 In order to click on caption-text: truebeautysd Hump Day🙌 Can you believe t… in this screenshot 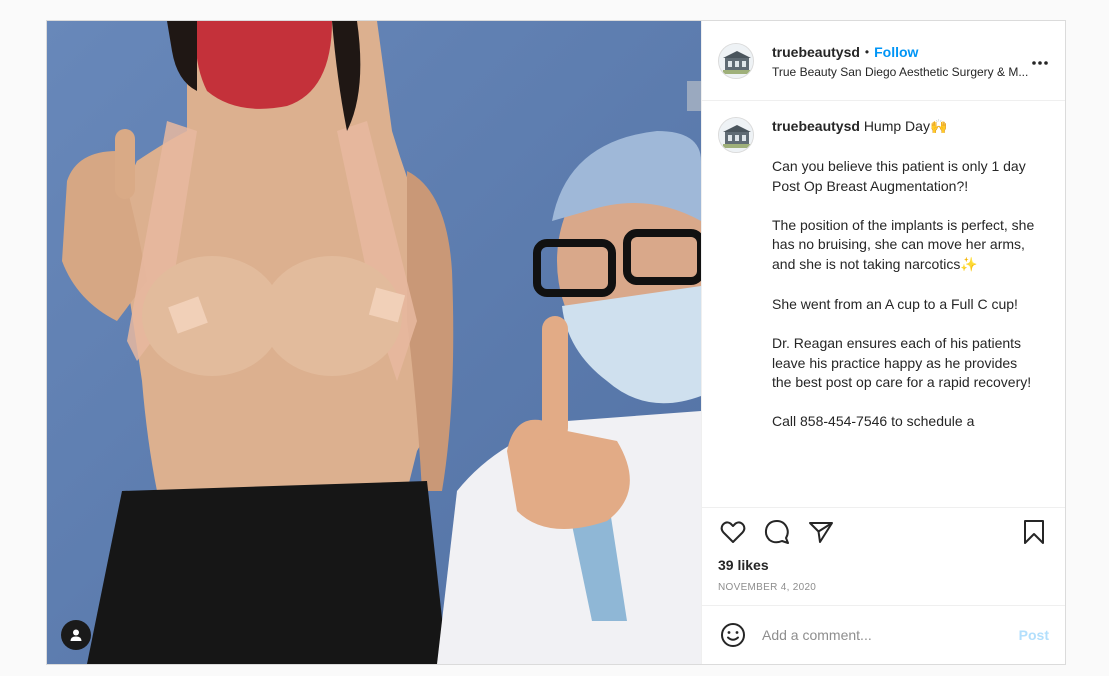, I will do `click(905, 312)`.